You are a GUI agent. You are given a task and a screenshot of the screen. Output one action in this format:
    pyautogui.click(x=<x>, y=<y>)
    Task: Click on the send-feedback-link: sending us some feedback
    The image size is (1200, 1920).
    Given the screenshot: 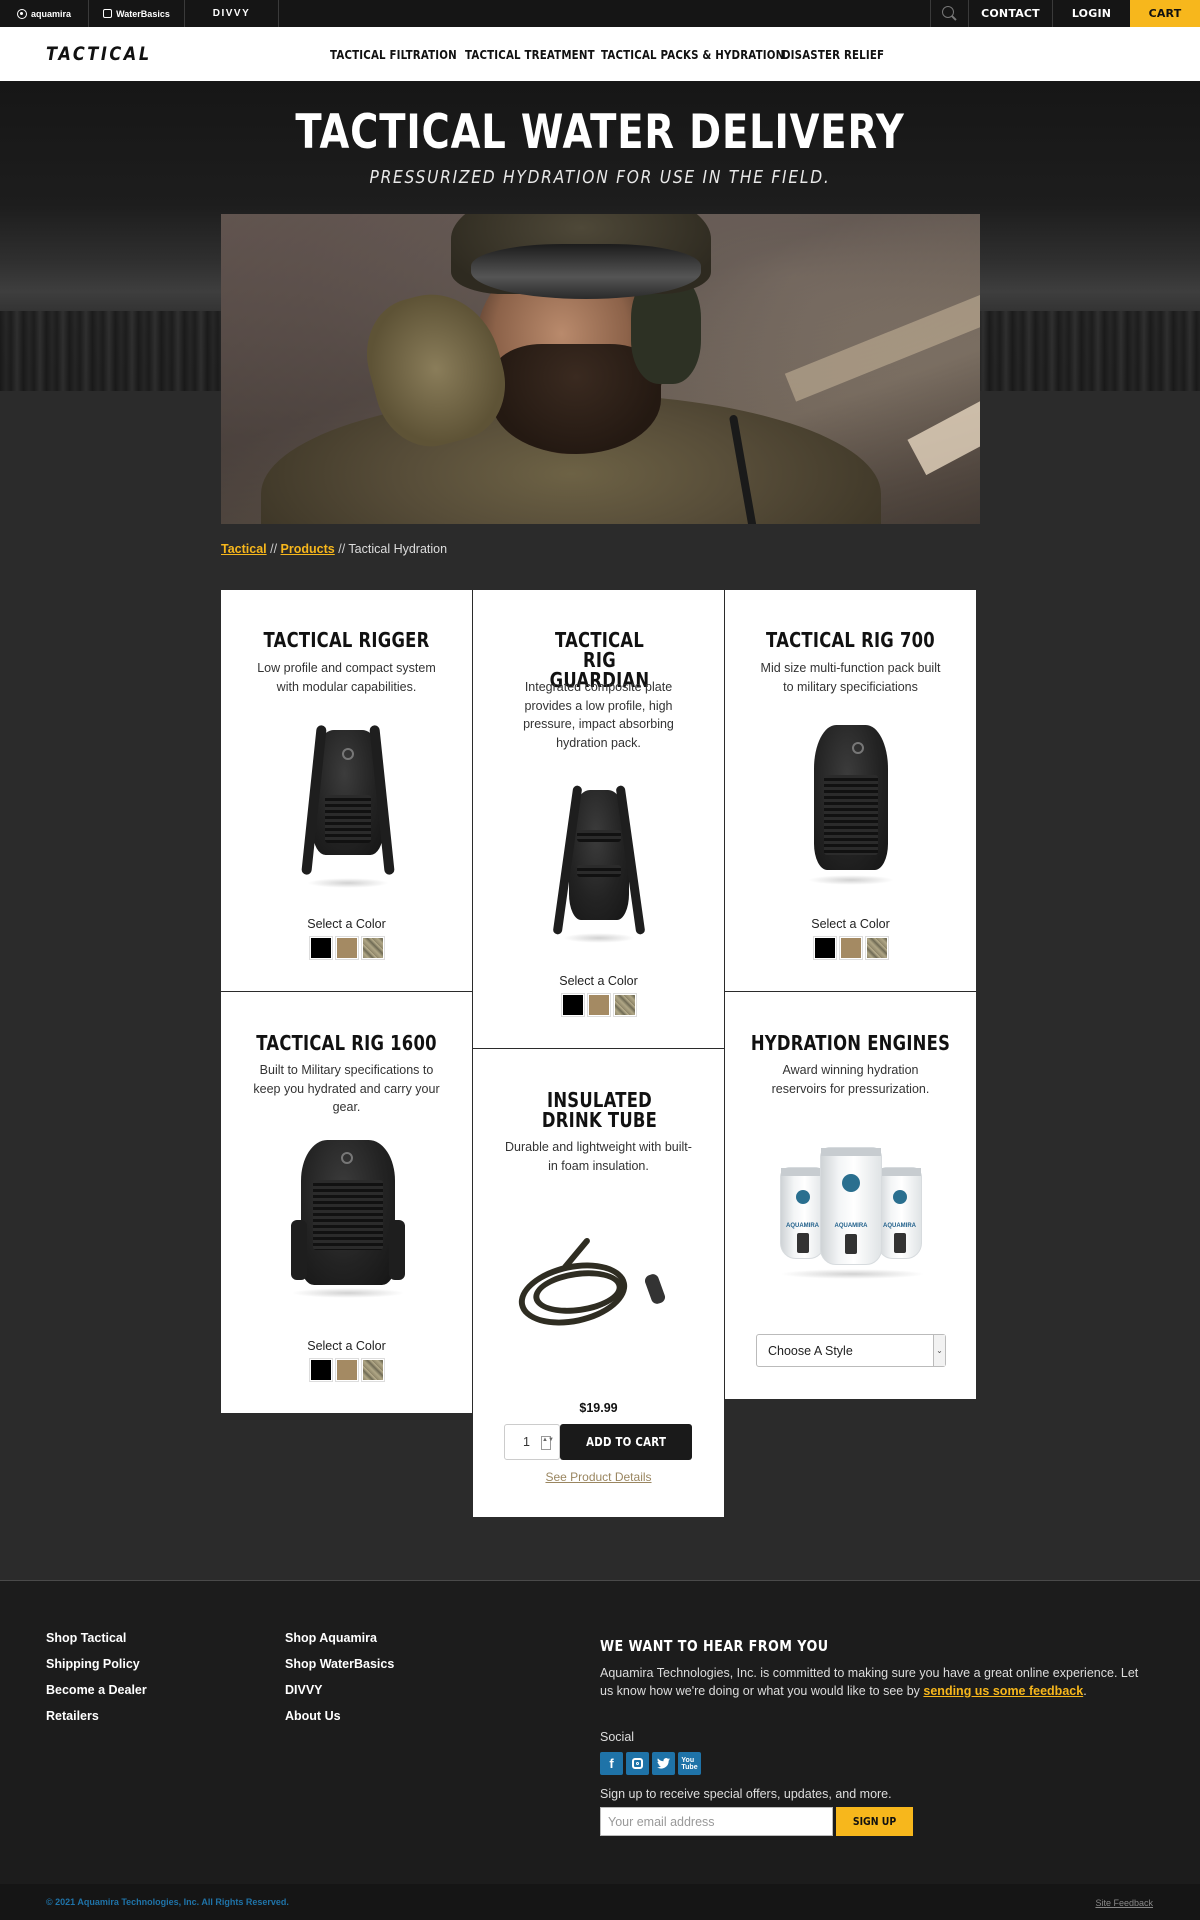 What is the action you would take?
    pyautogui.click(x=1003, y=1691)
    